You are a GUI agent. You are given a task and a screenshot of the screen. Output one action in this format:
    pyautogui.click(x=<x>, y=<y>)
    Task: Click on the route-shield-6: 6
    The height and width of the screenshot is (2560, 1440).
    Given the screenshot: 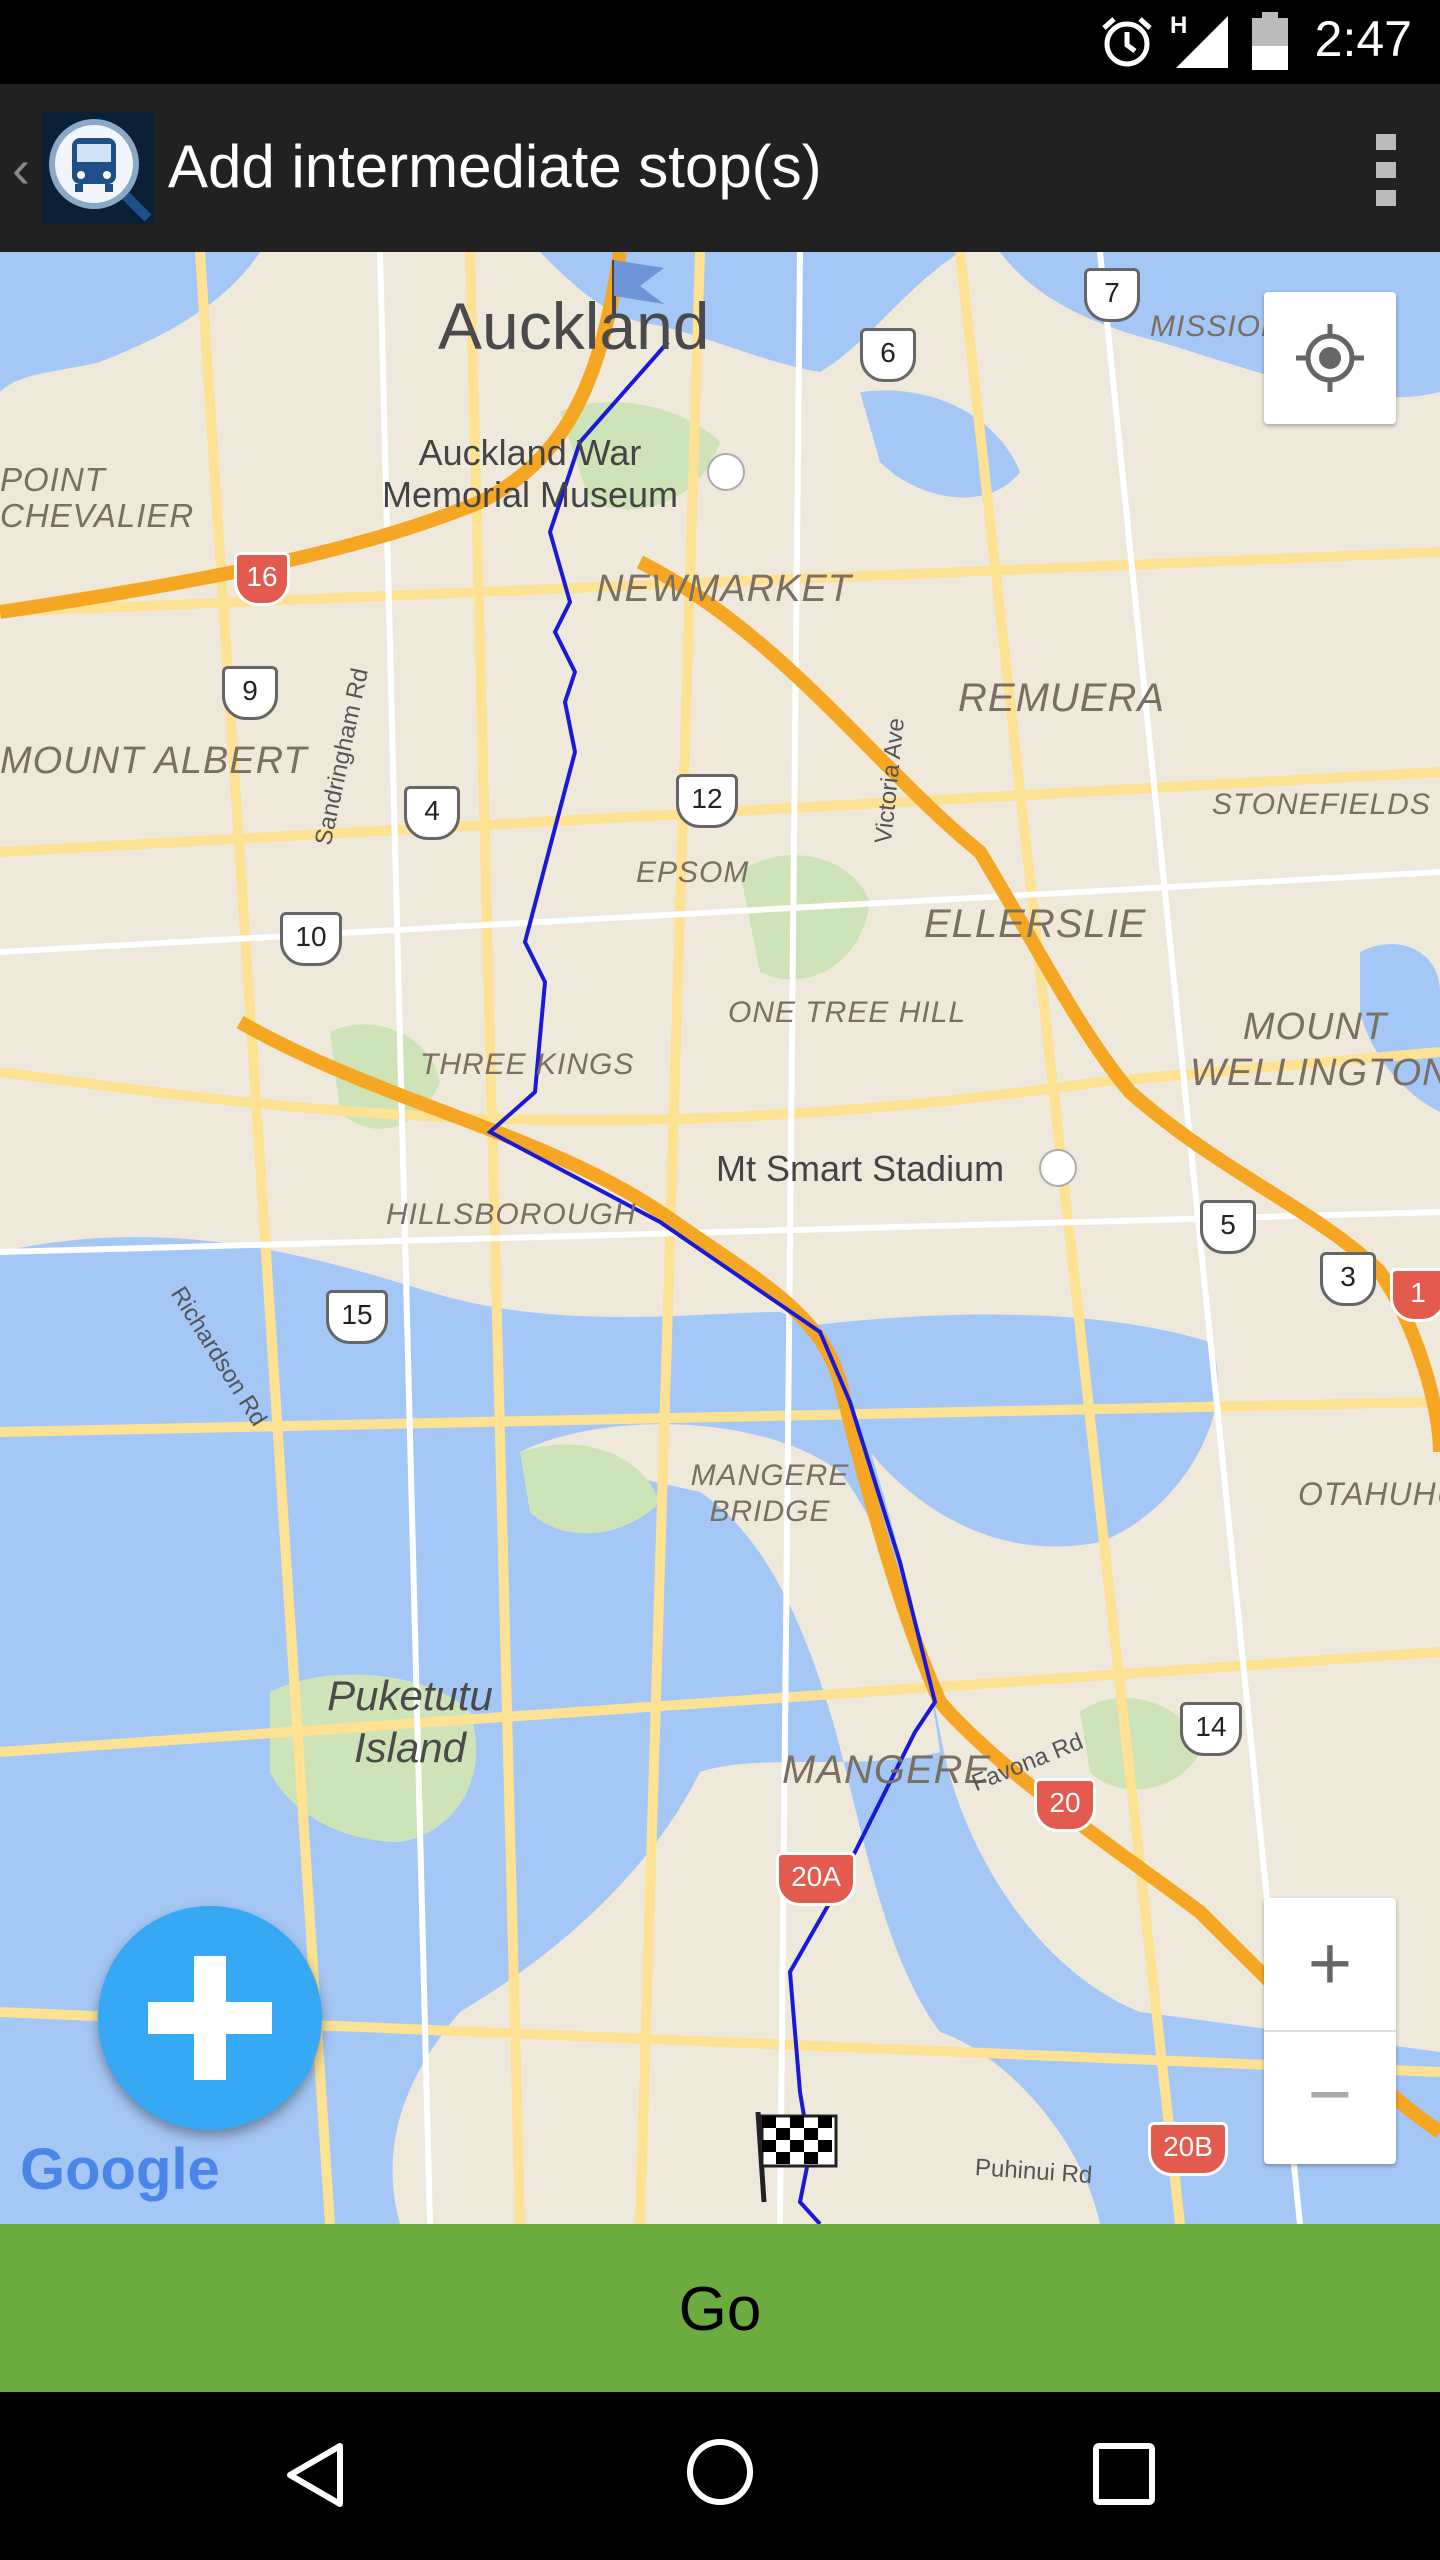 What is the action you would take?
    pyautogui.click(x=888, y=355)
    